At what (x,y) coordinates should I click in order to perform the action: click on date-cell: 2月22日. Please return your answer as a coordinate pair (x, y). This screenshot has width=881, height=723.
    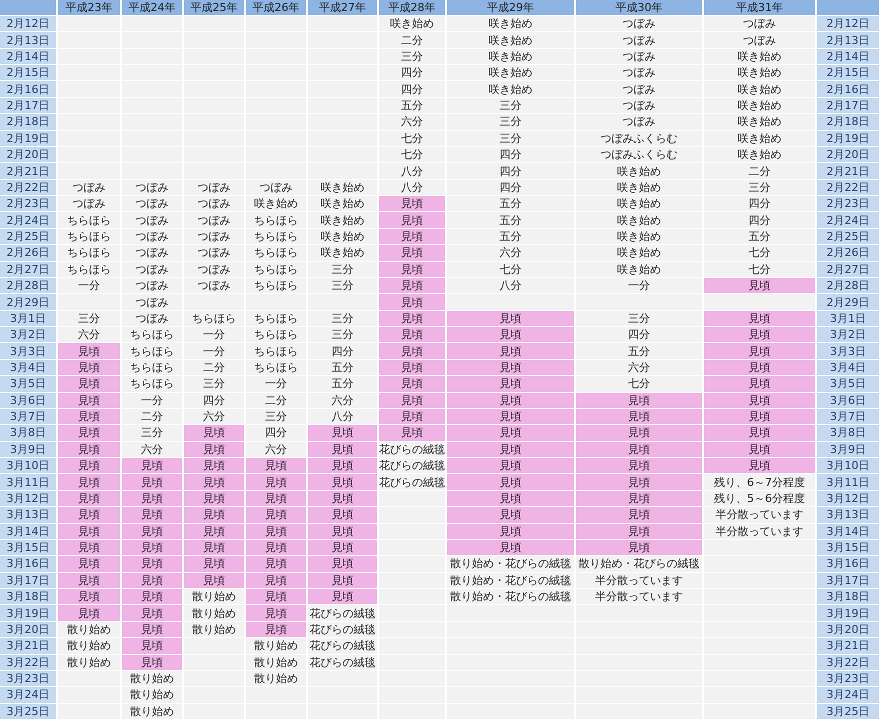
    Looking at the image, I should click on (848, 188).